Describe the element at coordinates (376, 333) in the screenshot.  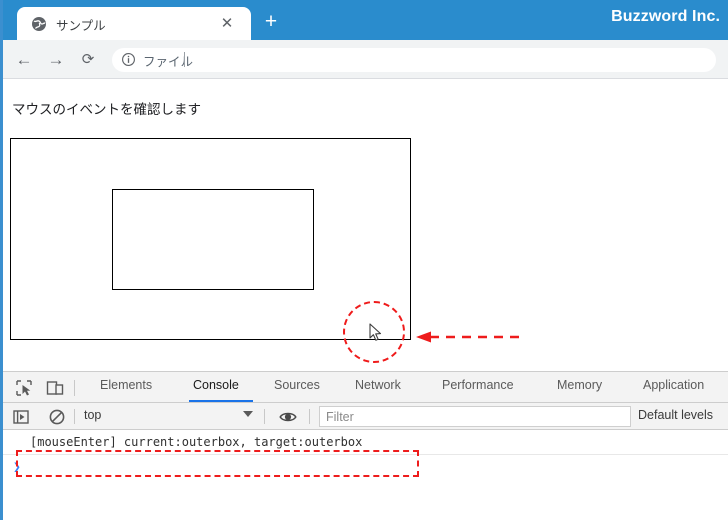
I see `mouse-pointer-icon` at that location.